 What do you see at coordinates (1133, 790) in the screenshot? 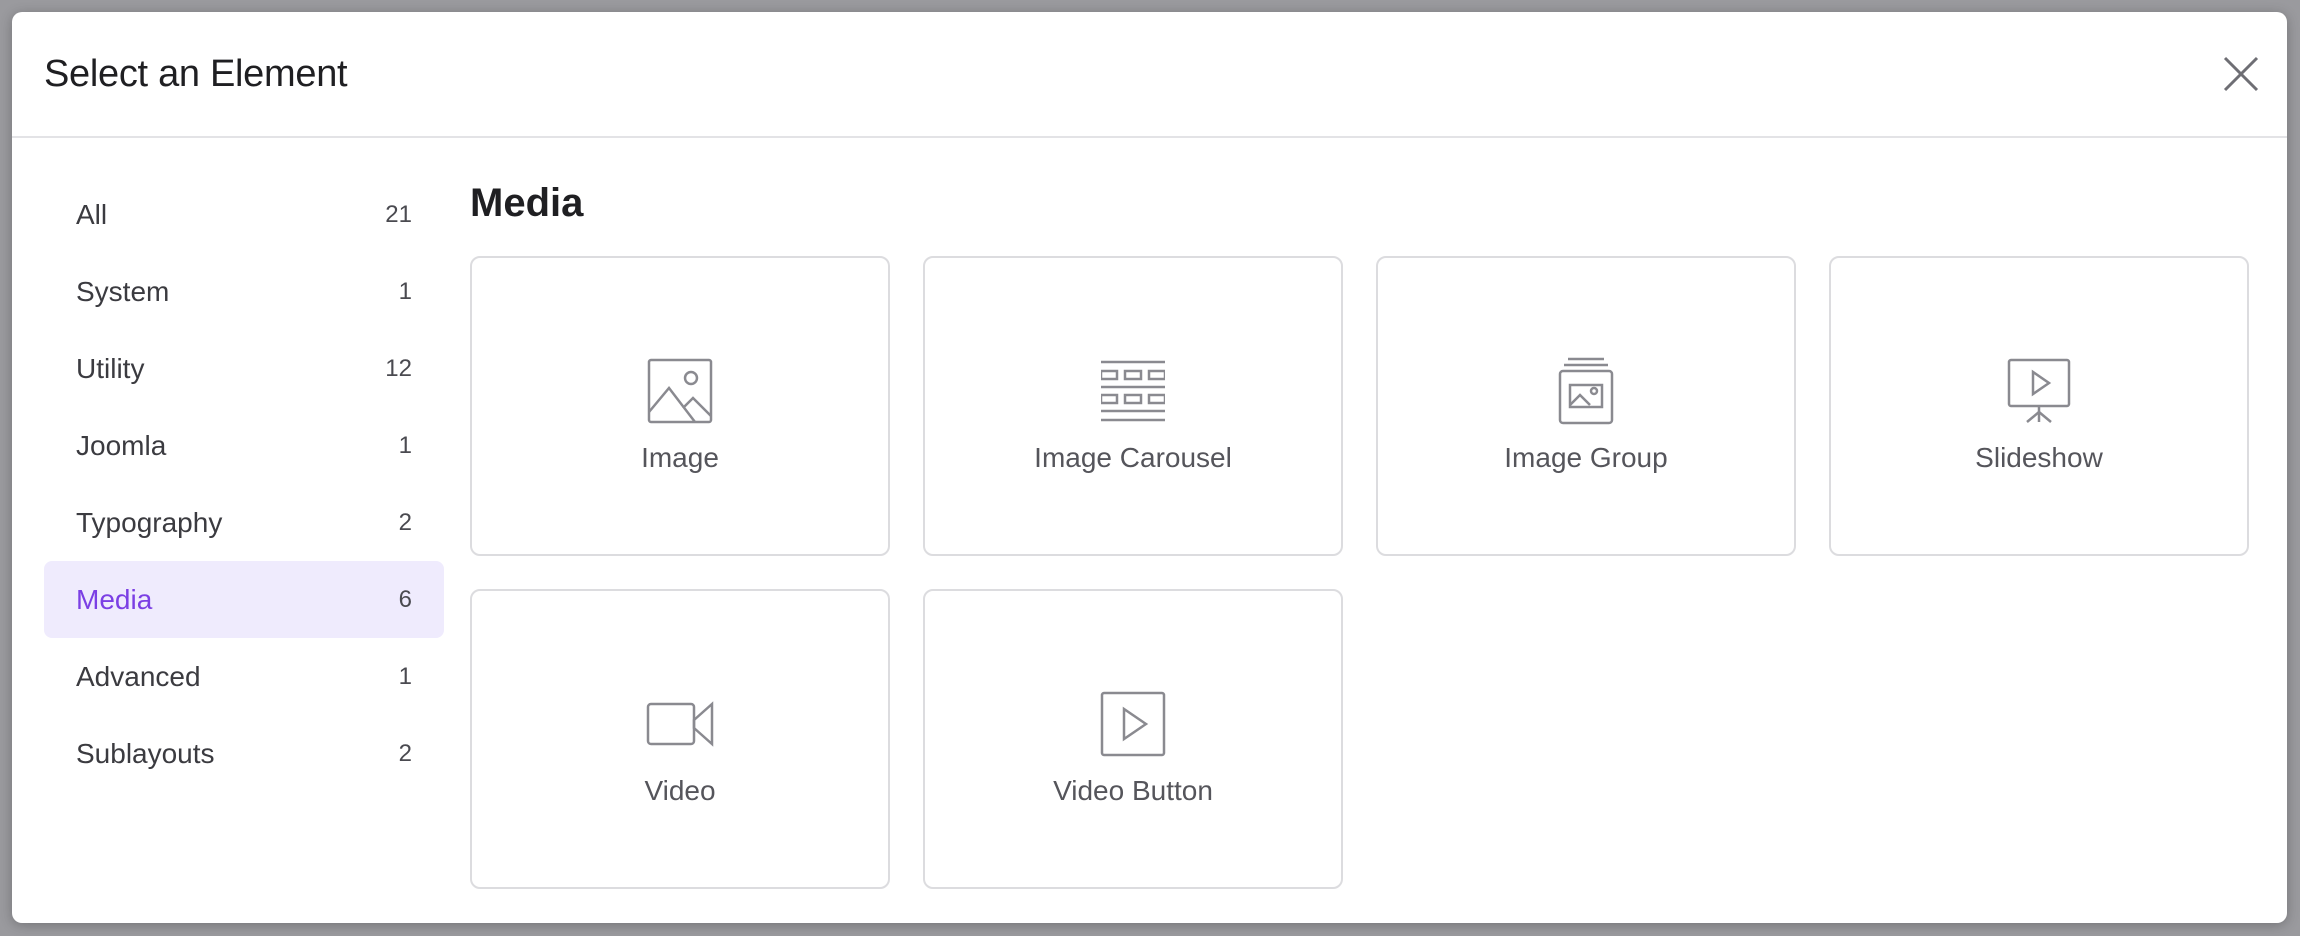
I see `element-label: Video Button` at bounding box center [1133, 790].